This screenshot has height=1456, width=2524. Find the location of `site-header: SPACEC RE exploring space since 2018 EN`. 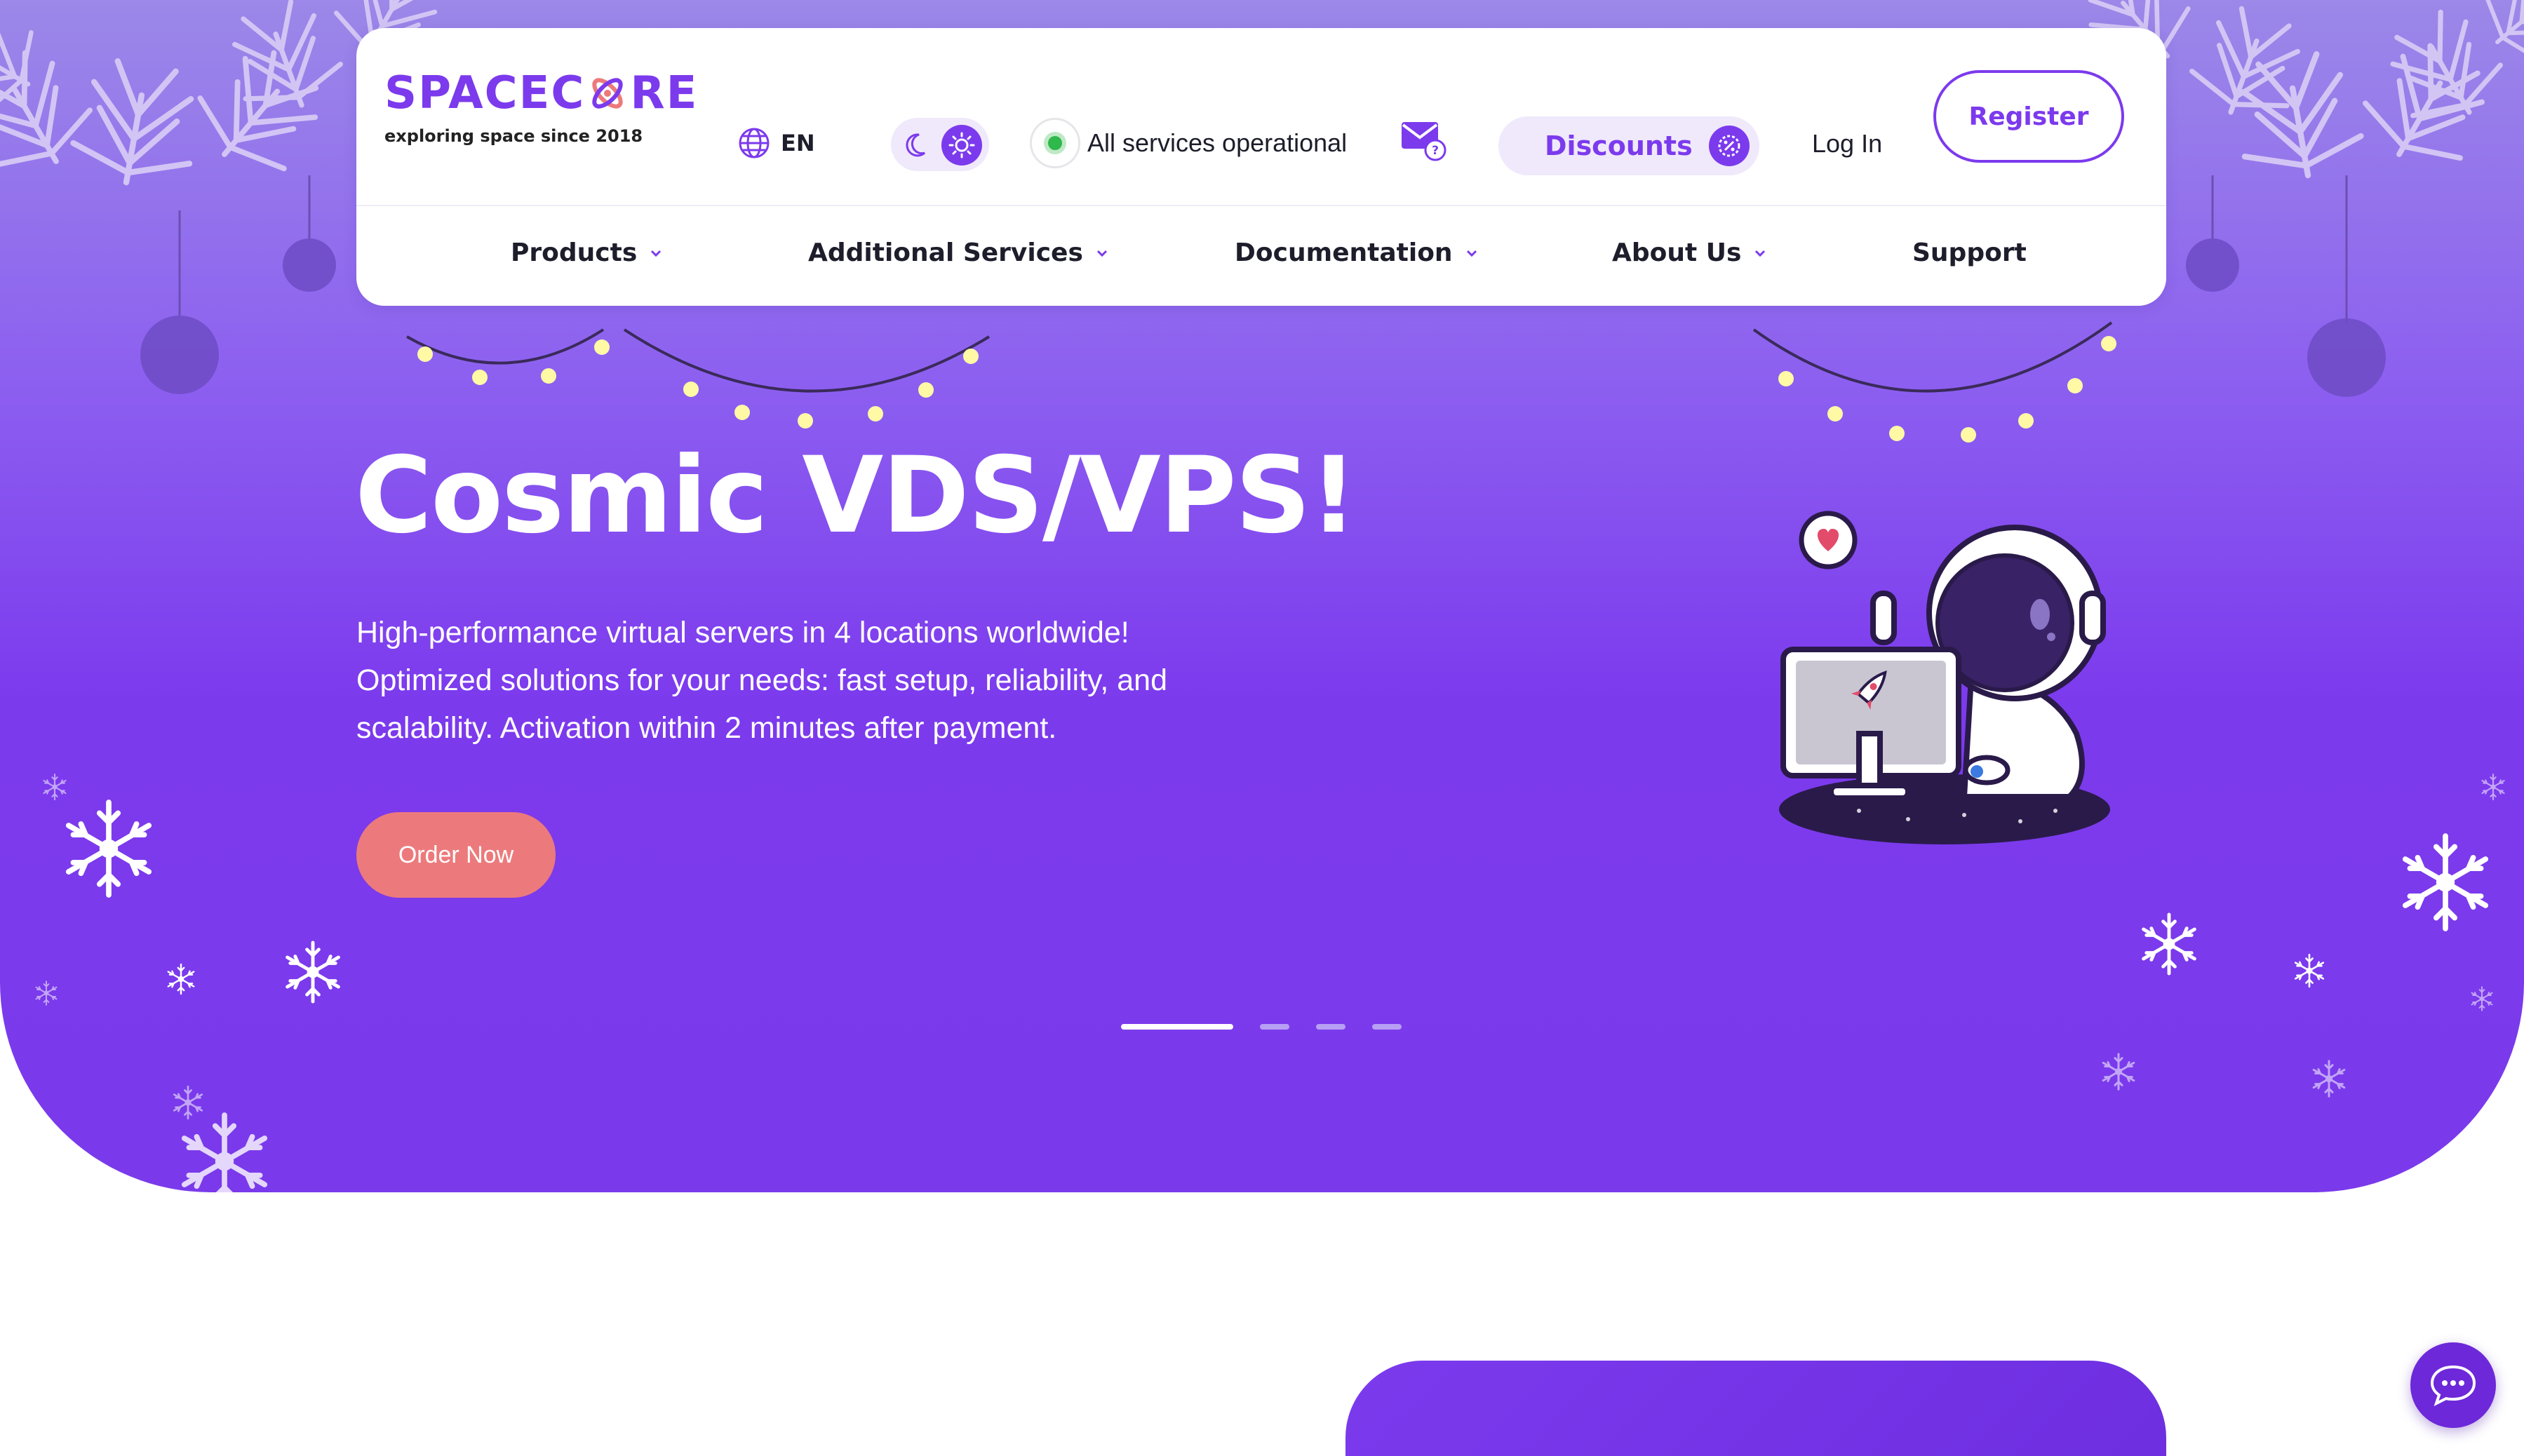

site-header: SPACEC RE exploring space since 2018 EN is located at coordinates (1261, 167).